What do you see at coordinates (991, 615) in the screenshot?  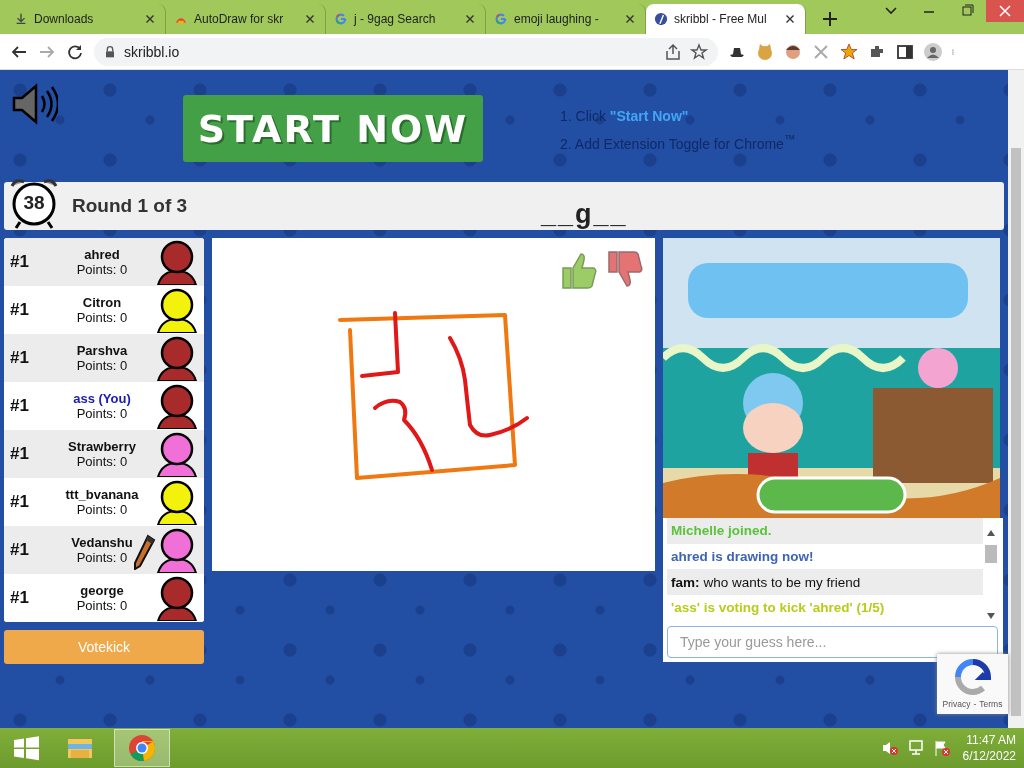 I see `scroll-down-icon` at bounding box center [991, 615].